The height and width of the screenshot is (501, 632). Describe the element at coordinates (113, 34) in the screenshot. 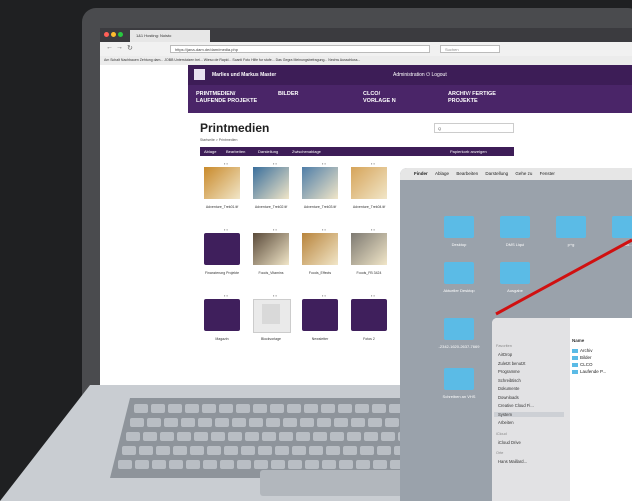

I see `minimize-icon` at that location.